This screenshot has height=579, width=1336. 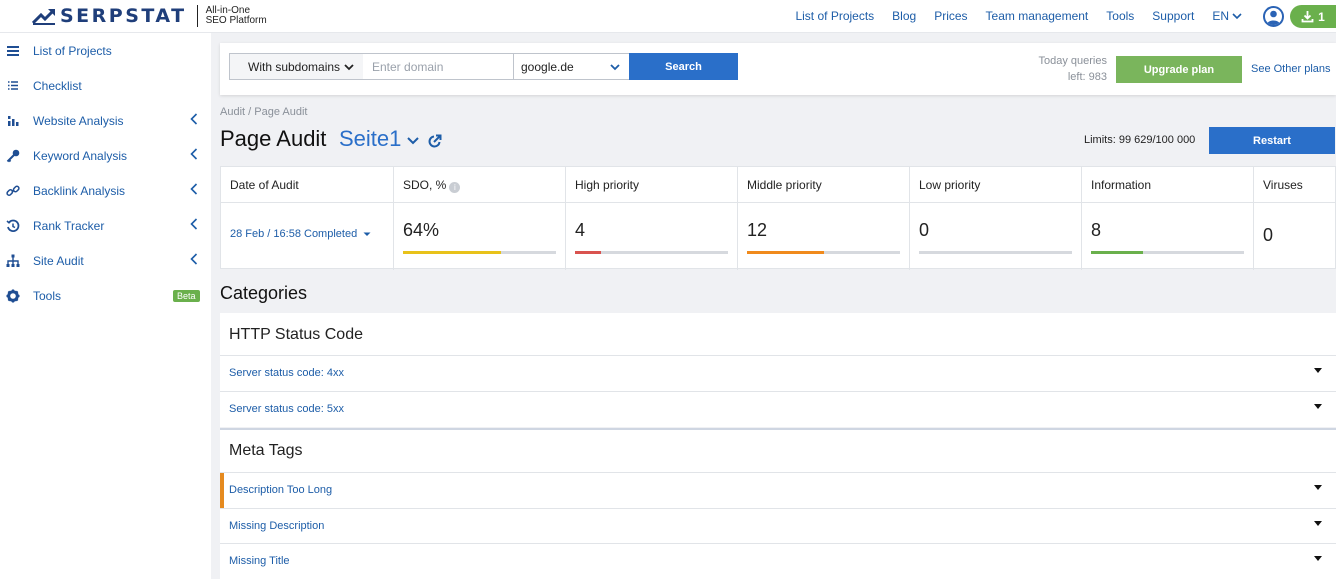 I want to click on see-other-plans-link: See Other plans, so click(x=1291, y=69).